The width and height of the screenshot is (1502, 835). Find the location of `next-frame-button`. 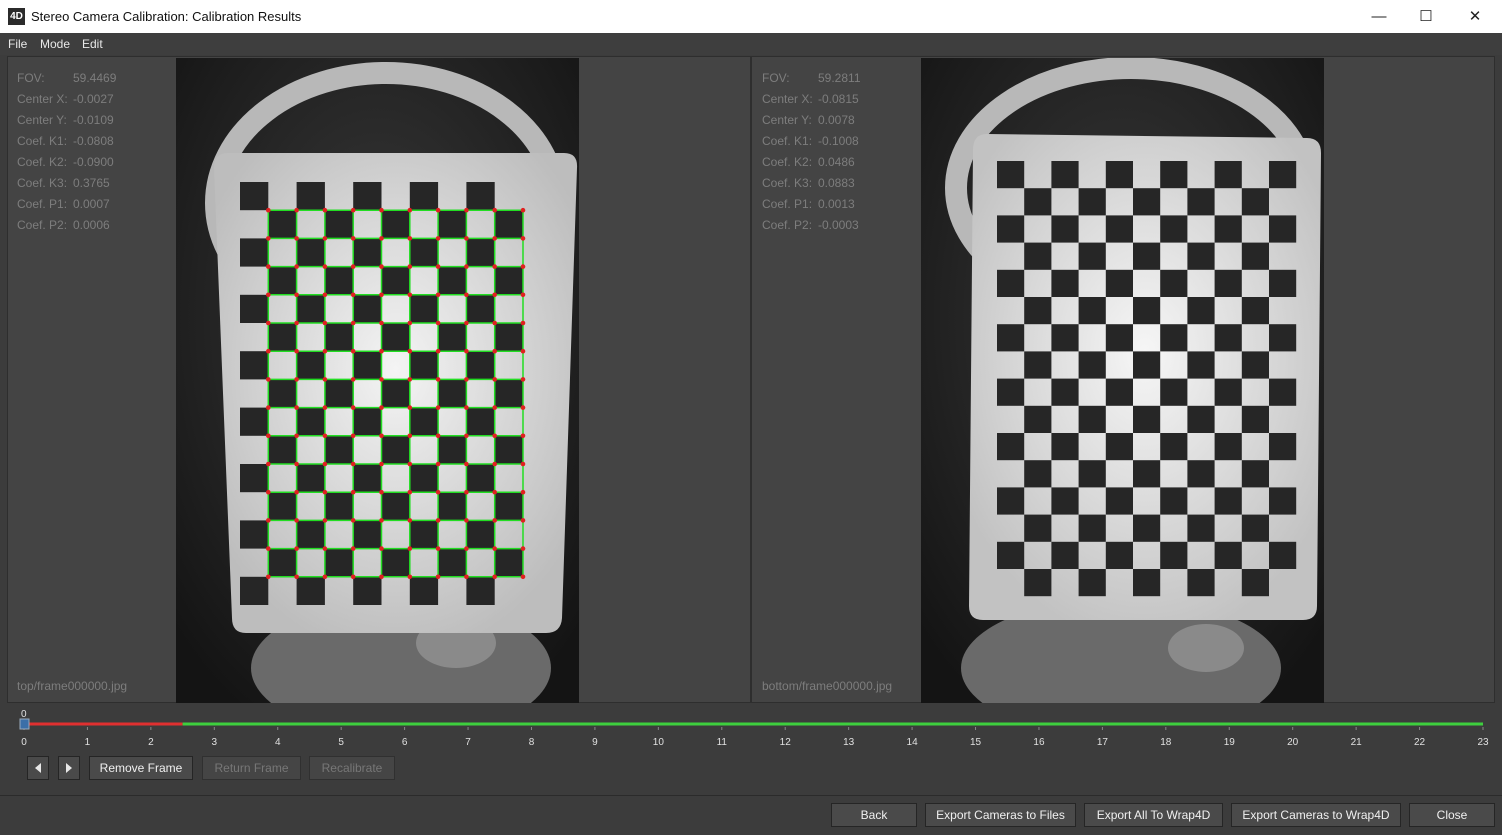

next-frame-button is located at coordinates (69, 768).